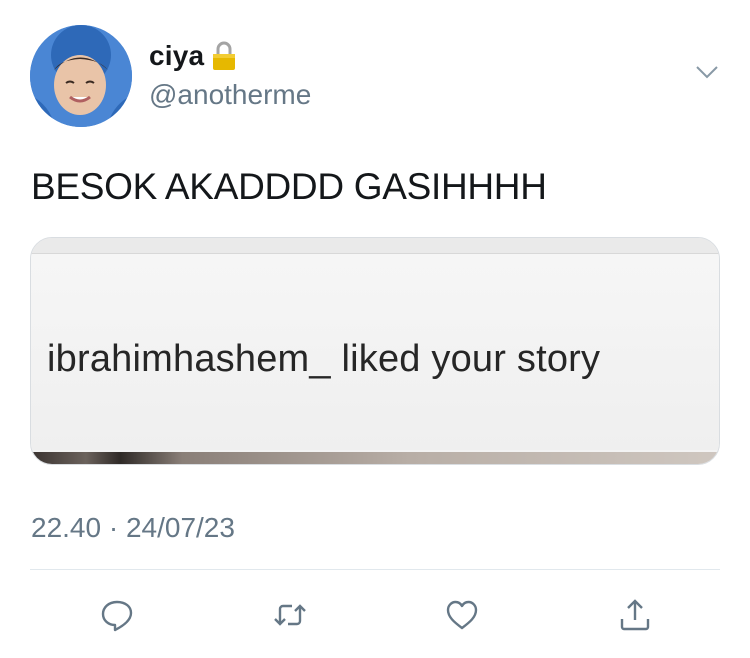  What do you see at coordinates (375, 458) in the screenshot?
I see `media-bottom-strip` at bounding box center [375, 458].